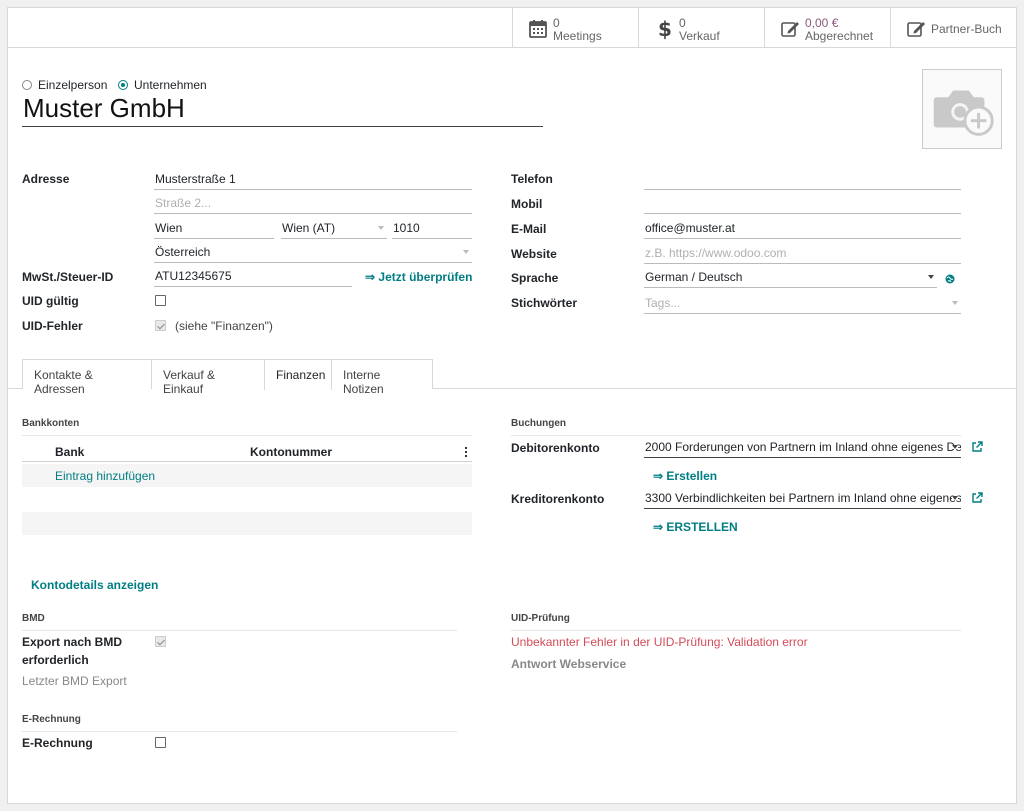 Image resolution: width=1024 pixels, height=811 pixels. What do you see at coordinates (466, 453) in the screenshot?
I see `optional-columns-icon` at bounding box center [466, 453].